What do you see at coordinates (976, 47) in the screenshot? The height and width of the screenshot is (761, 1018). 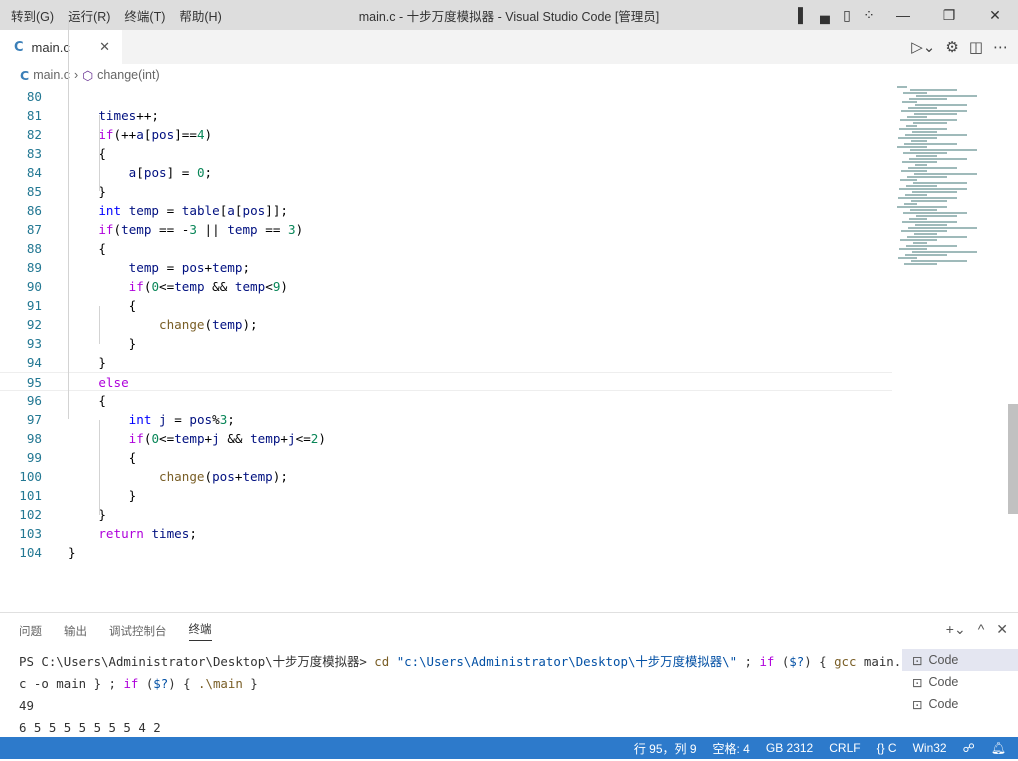 I see `split-editor-icon: ◫` at bounding box center [976, 47].